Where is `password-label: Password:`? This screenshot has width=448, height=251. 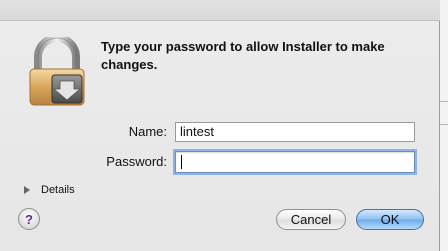
password-label: Password: is located at coordinates (136, 161).